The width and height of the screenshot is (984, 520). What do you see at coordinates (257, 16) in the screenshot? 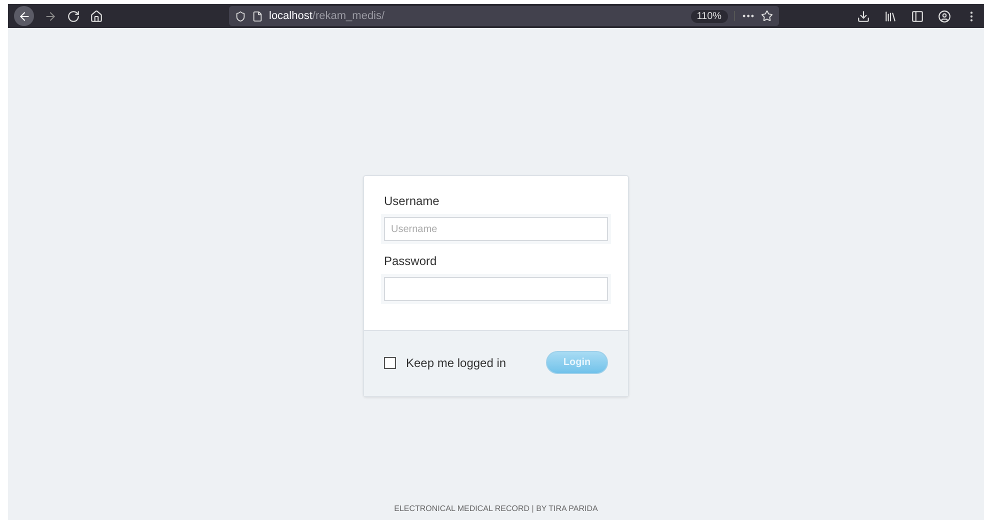
I see `page-icon` at bounding box center [257, 16].